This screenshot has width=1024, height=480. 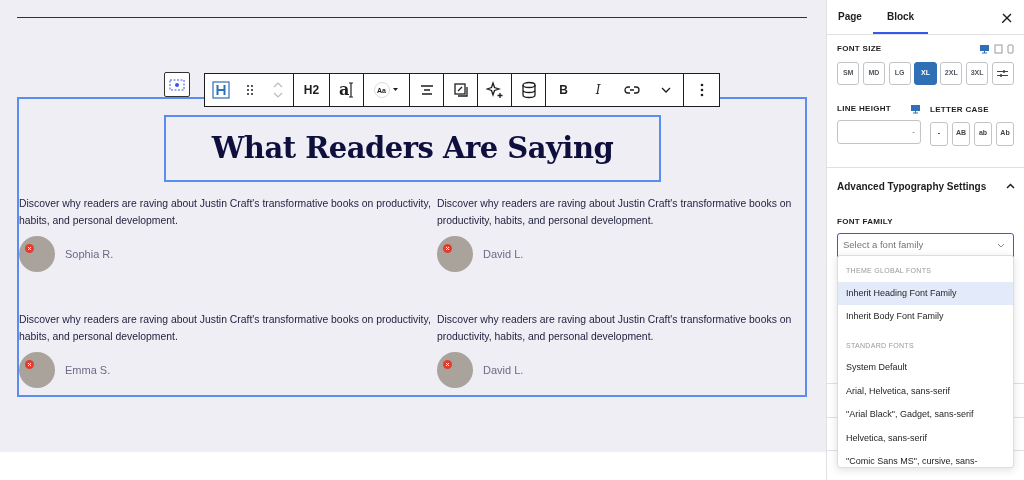 What do you see at coordinates (925, 415) in the screenshot?
I see `dropdown-option: "Arial Black", Gadget, sans-serif` at bounding box center [925, 415].